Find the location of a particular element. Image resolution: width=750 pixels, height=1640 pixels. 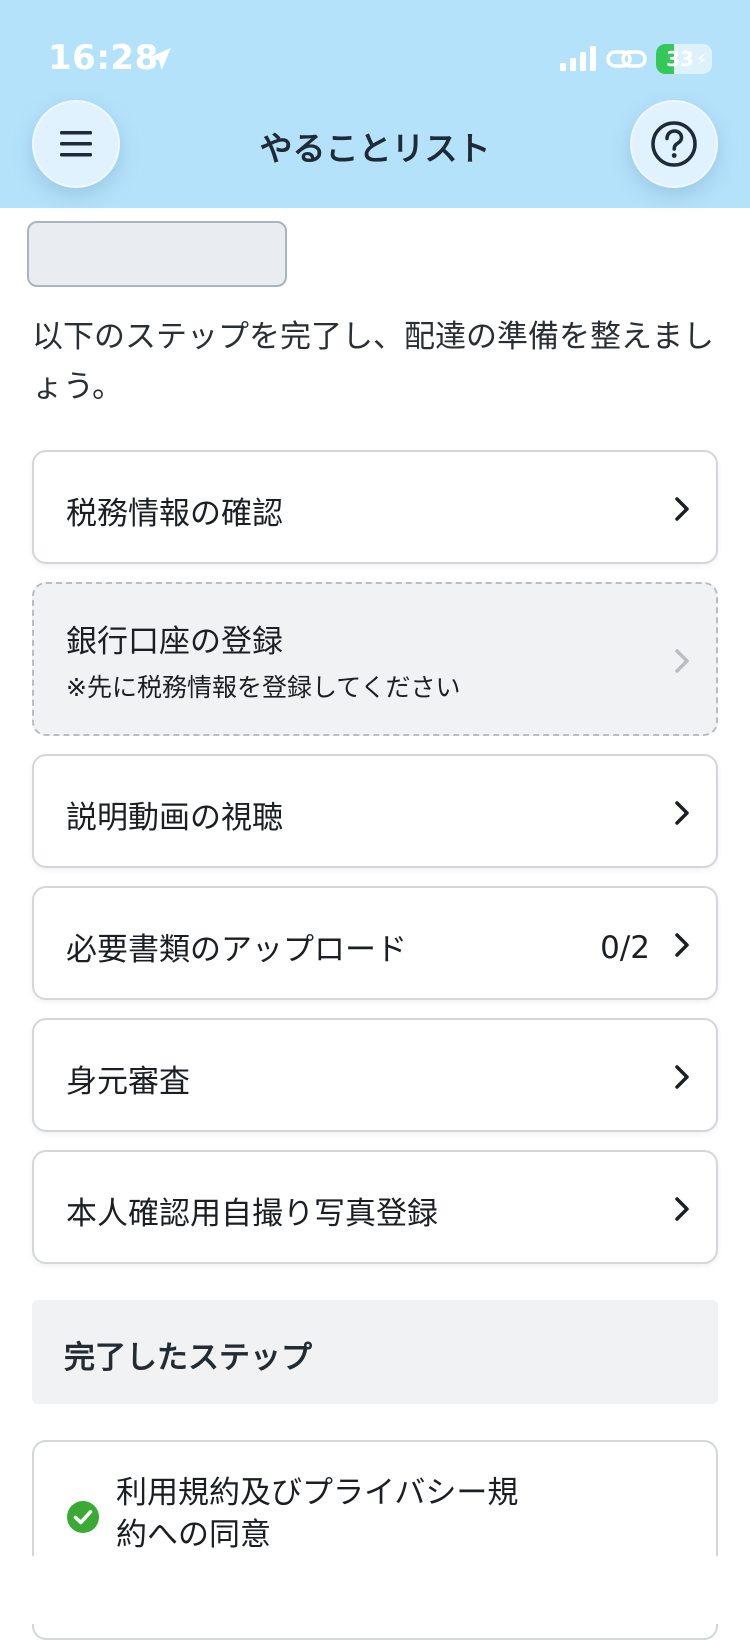

help-button is located at coordinates (674, 144).